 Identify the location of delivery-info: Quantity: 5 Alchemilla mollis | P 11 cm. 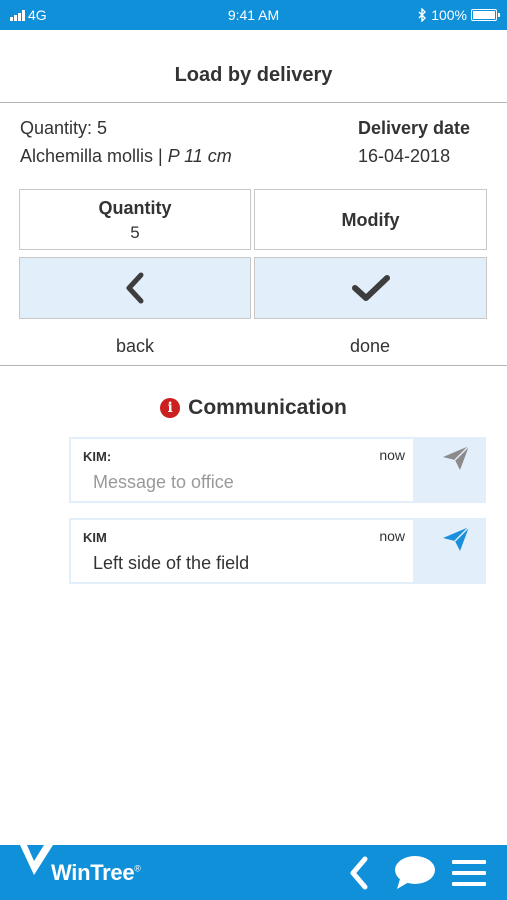
(126, 142).